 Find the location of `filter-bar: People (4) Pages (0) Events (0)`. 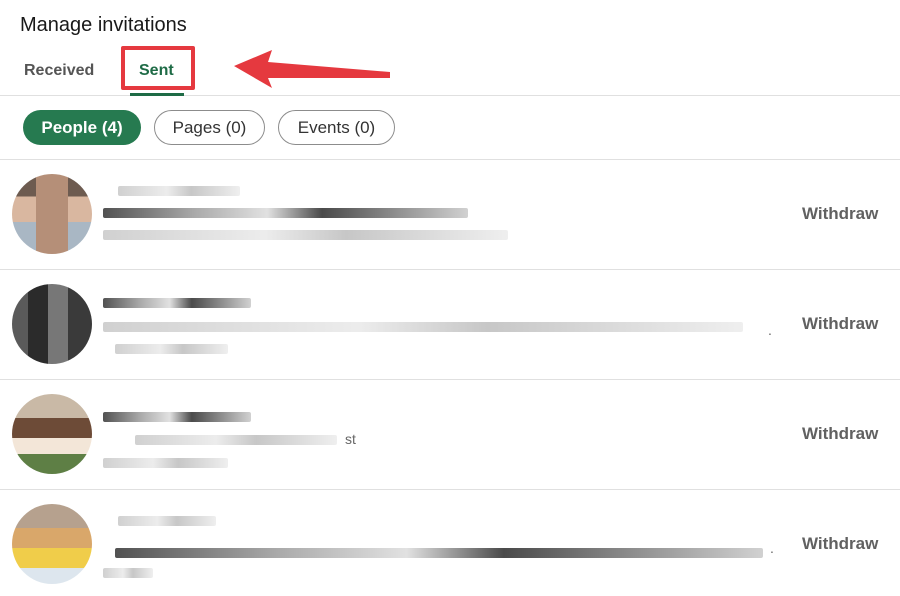

filter-bar: People (4) Pages (0) Events (0) is located at coordinates (450, 128).